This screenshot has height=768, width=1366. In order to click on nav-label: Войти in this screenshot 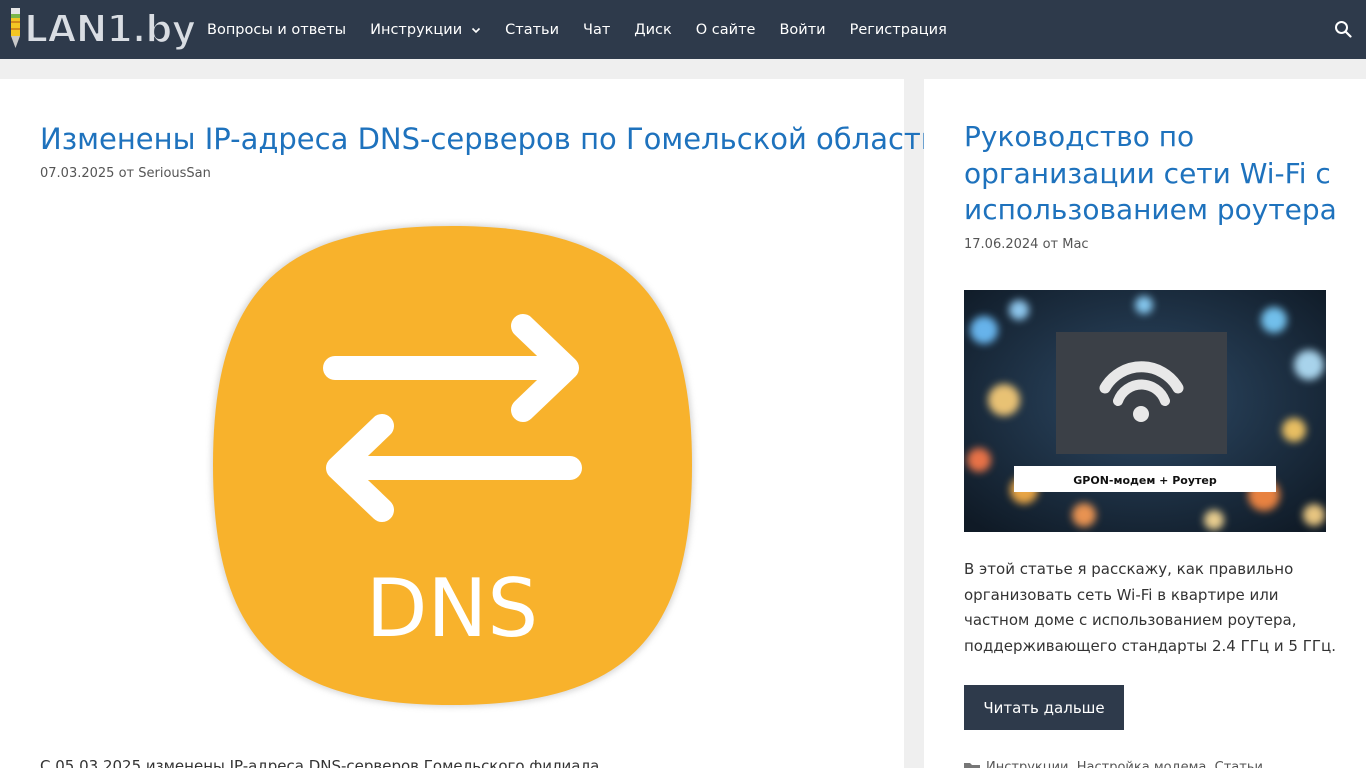, I will do `click(802, 29)`.